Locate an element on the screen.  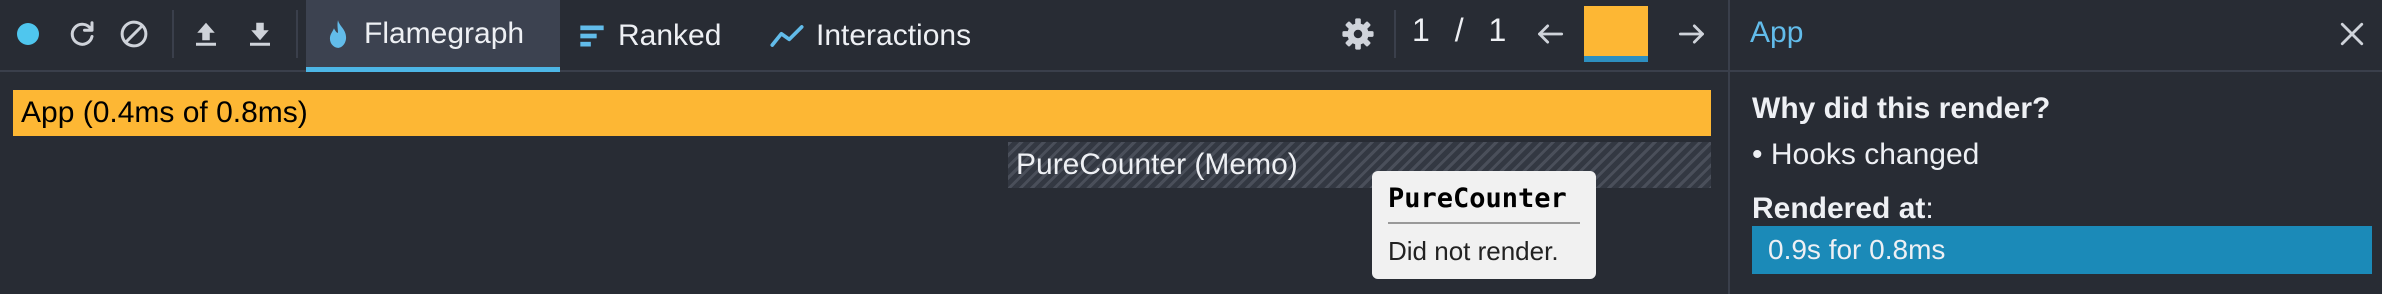
commit-total: 1 is located at coordinates (1498, 30).